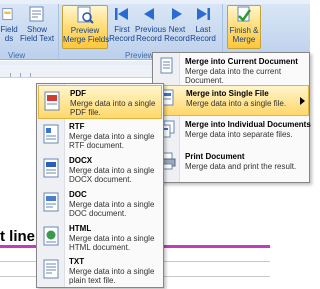 Image resolution: width=320 pixels, height=289 pixels. What do you see at coordinates (51, 269) in the screenshot?
I see `txt-icon` at bounding box center [51, 269].